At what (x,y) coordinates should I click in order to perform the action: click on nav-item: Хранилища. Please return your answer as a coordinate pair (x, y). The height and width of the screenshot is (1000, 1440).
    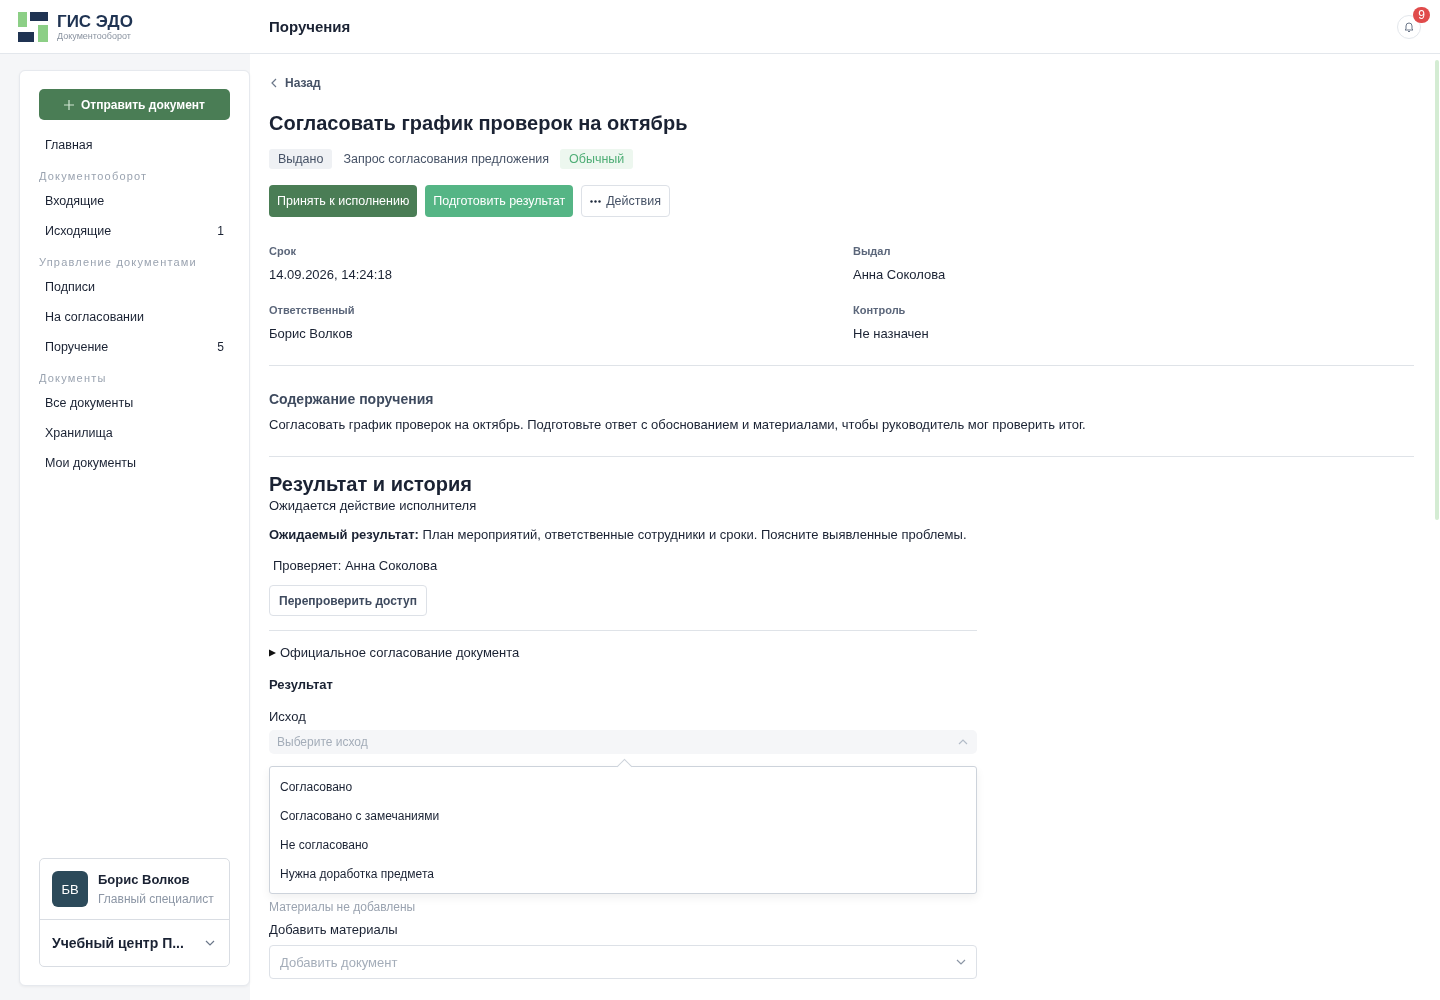
    Looking at the image, I should click on (134, 433).